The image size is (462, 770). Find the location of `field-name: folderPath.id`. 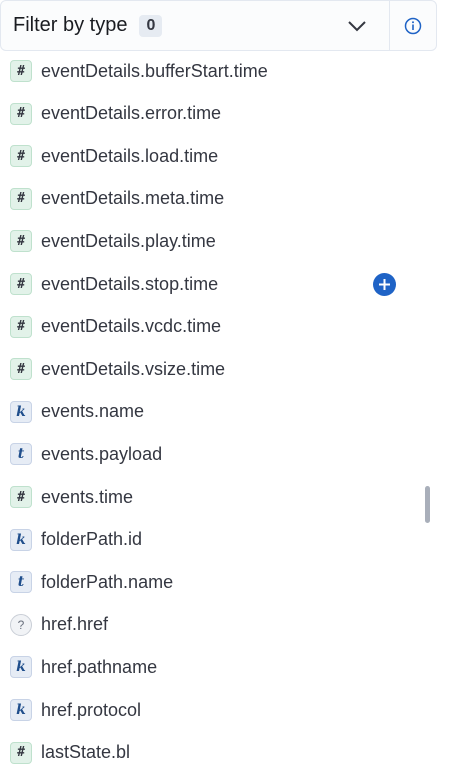

field-name: folderPath.id is located at coordinates (92, 539).